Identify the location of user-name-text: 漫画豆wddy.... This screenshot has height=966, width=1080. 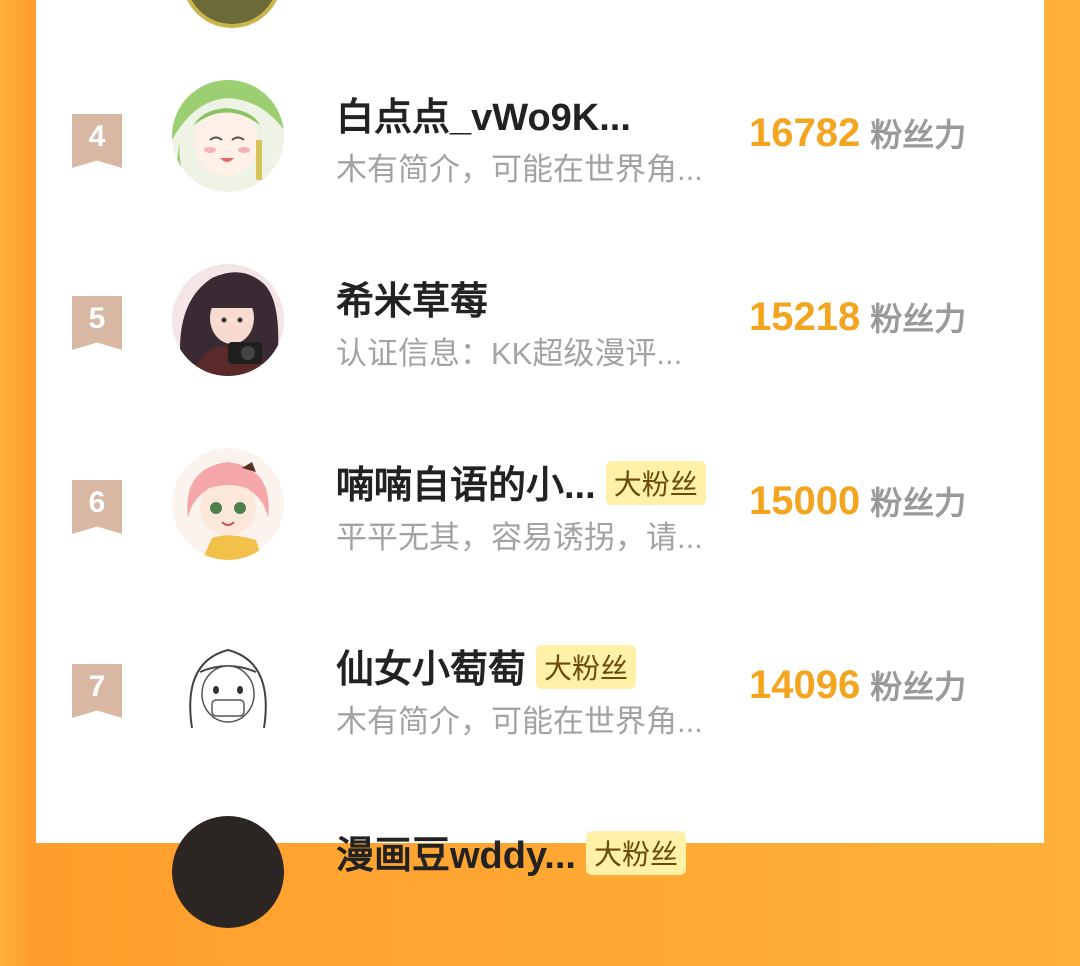
(456, 856).